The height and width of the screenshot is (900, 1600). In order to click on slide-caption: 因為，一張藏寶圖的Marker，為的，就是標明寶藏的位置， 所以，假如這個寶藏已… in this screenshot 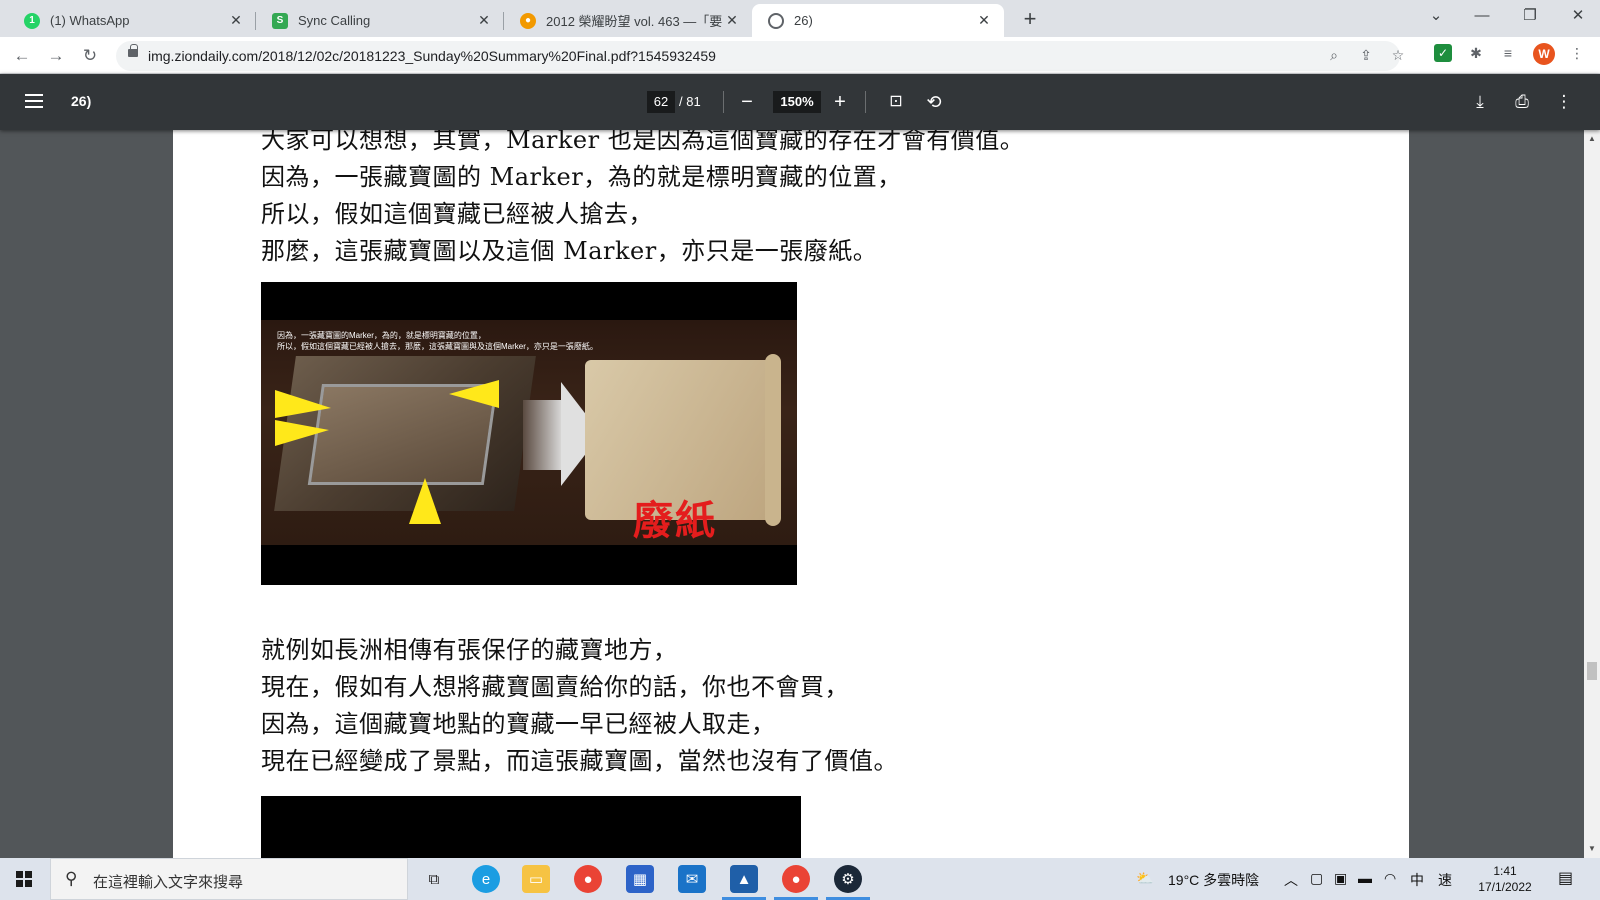, I will do `click(437, 341)`.